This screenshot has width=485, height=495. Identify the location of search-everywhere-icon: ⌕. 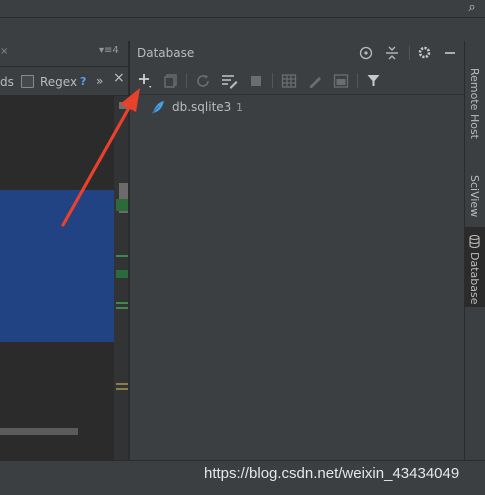
(472, 8).